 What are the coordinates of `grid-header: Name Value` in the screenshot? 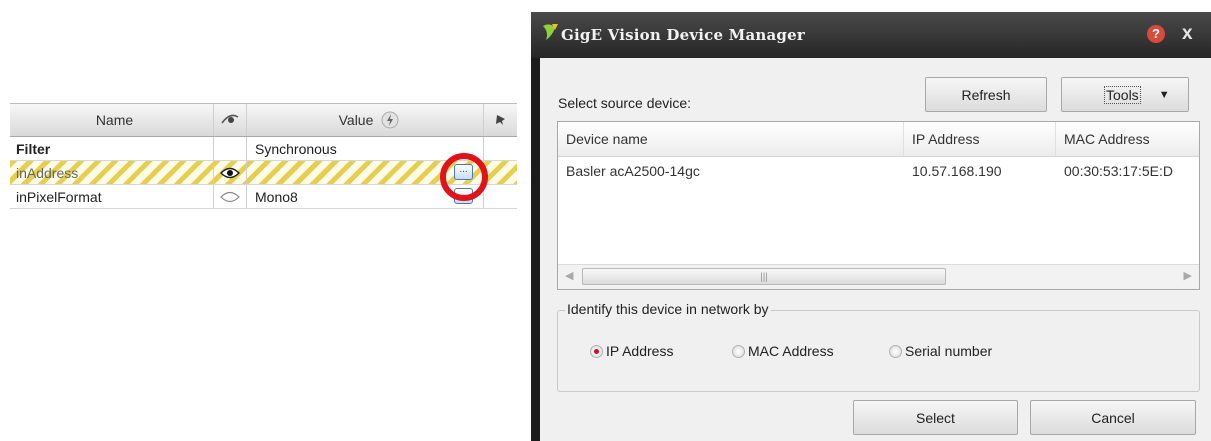 It's located at (263, 120).